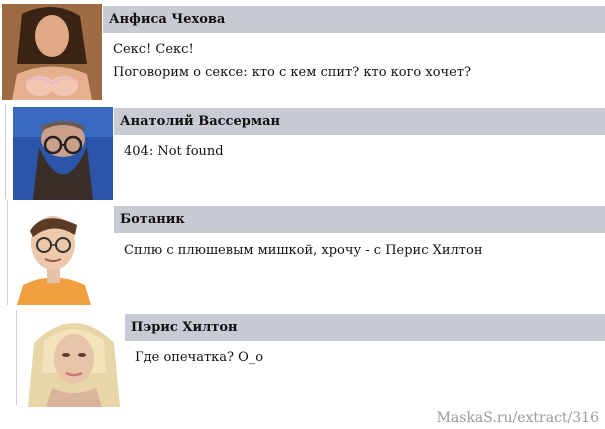 The image size is (605, 429). I want to click on avatar-anfisa, so click(52, 52).